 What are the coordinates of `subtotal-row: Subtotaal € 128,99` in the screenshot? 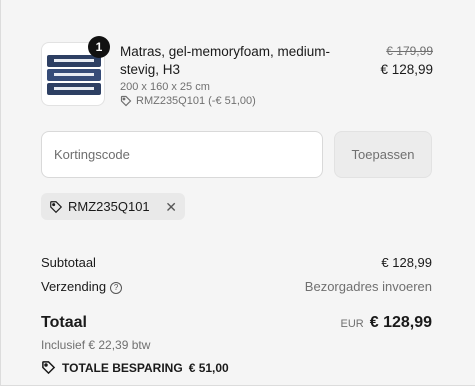 It's located at (236, 262).